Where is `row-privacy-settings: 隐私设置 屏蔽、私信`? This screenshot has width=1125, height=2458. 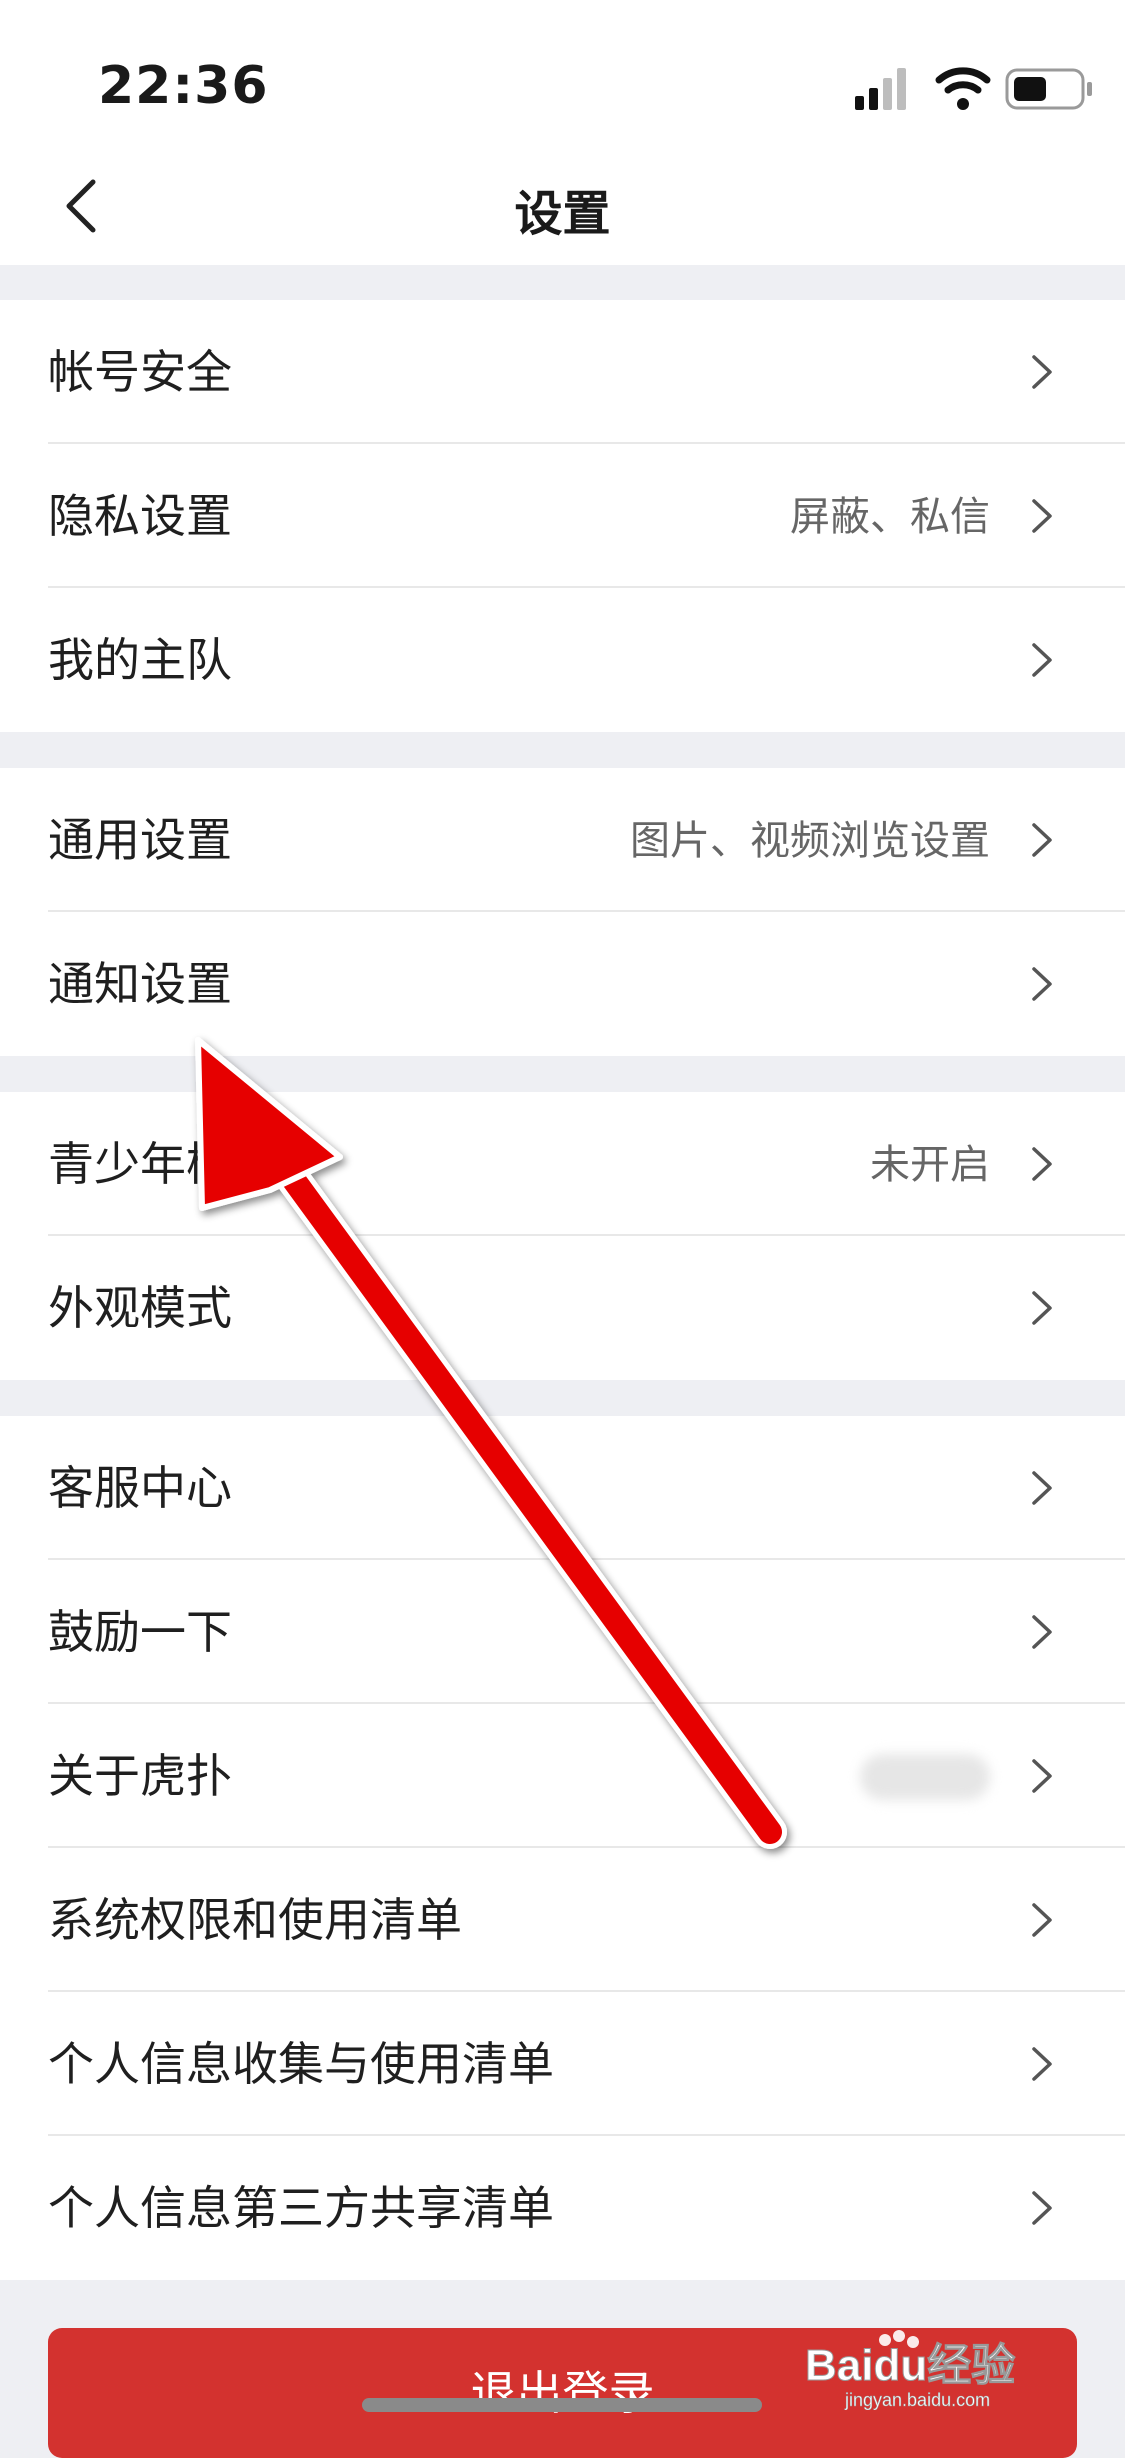
row-privacy-settings: 隐私设置 屏蔽、私信 is located at coordinates (562, 516).